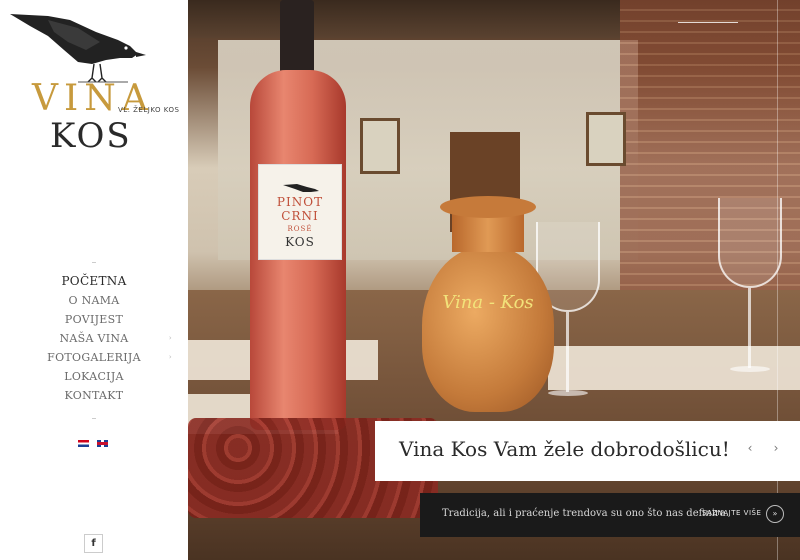 The width and height of the screenshot is (800, 560). I want to click on nav-item-lokacija: LOKACIJA, so click(94, 376).